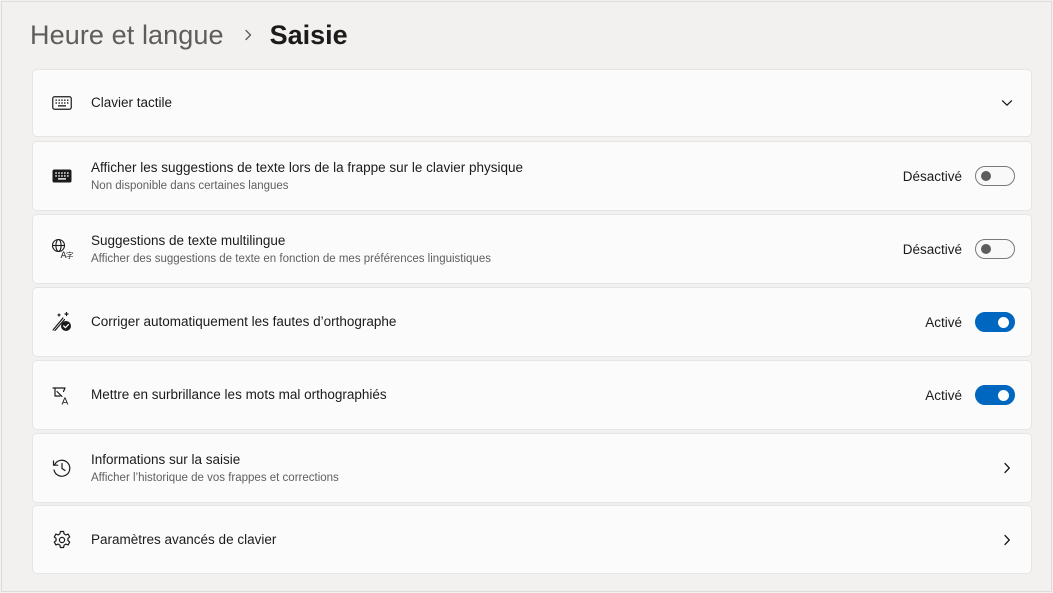 This screenshot has height=593, width=1053. I want to click on gear-icon, so click(62, 540).